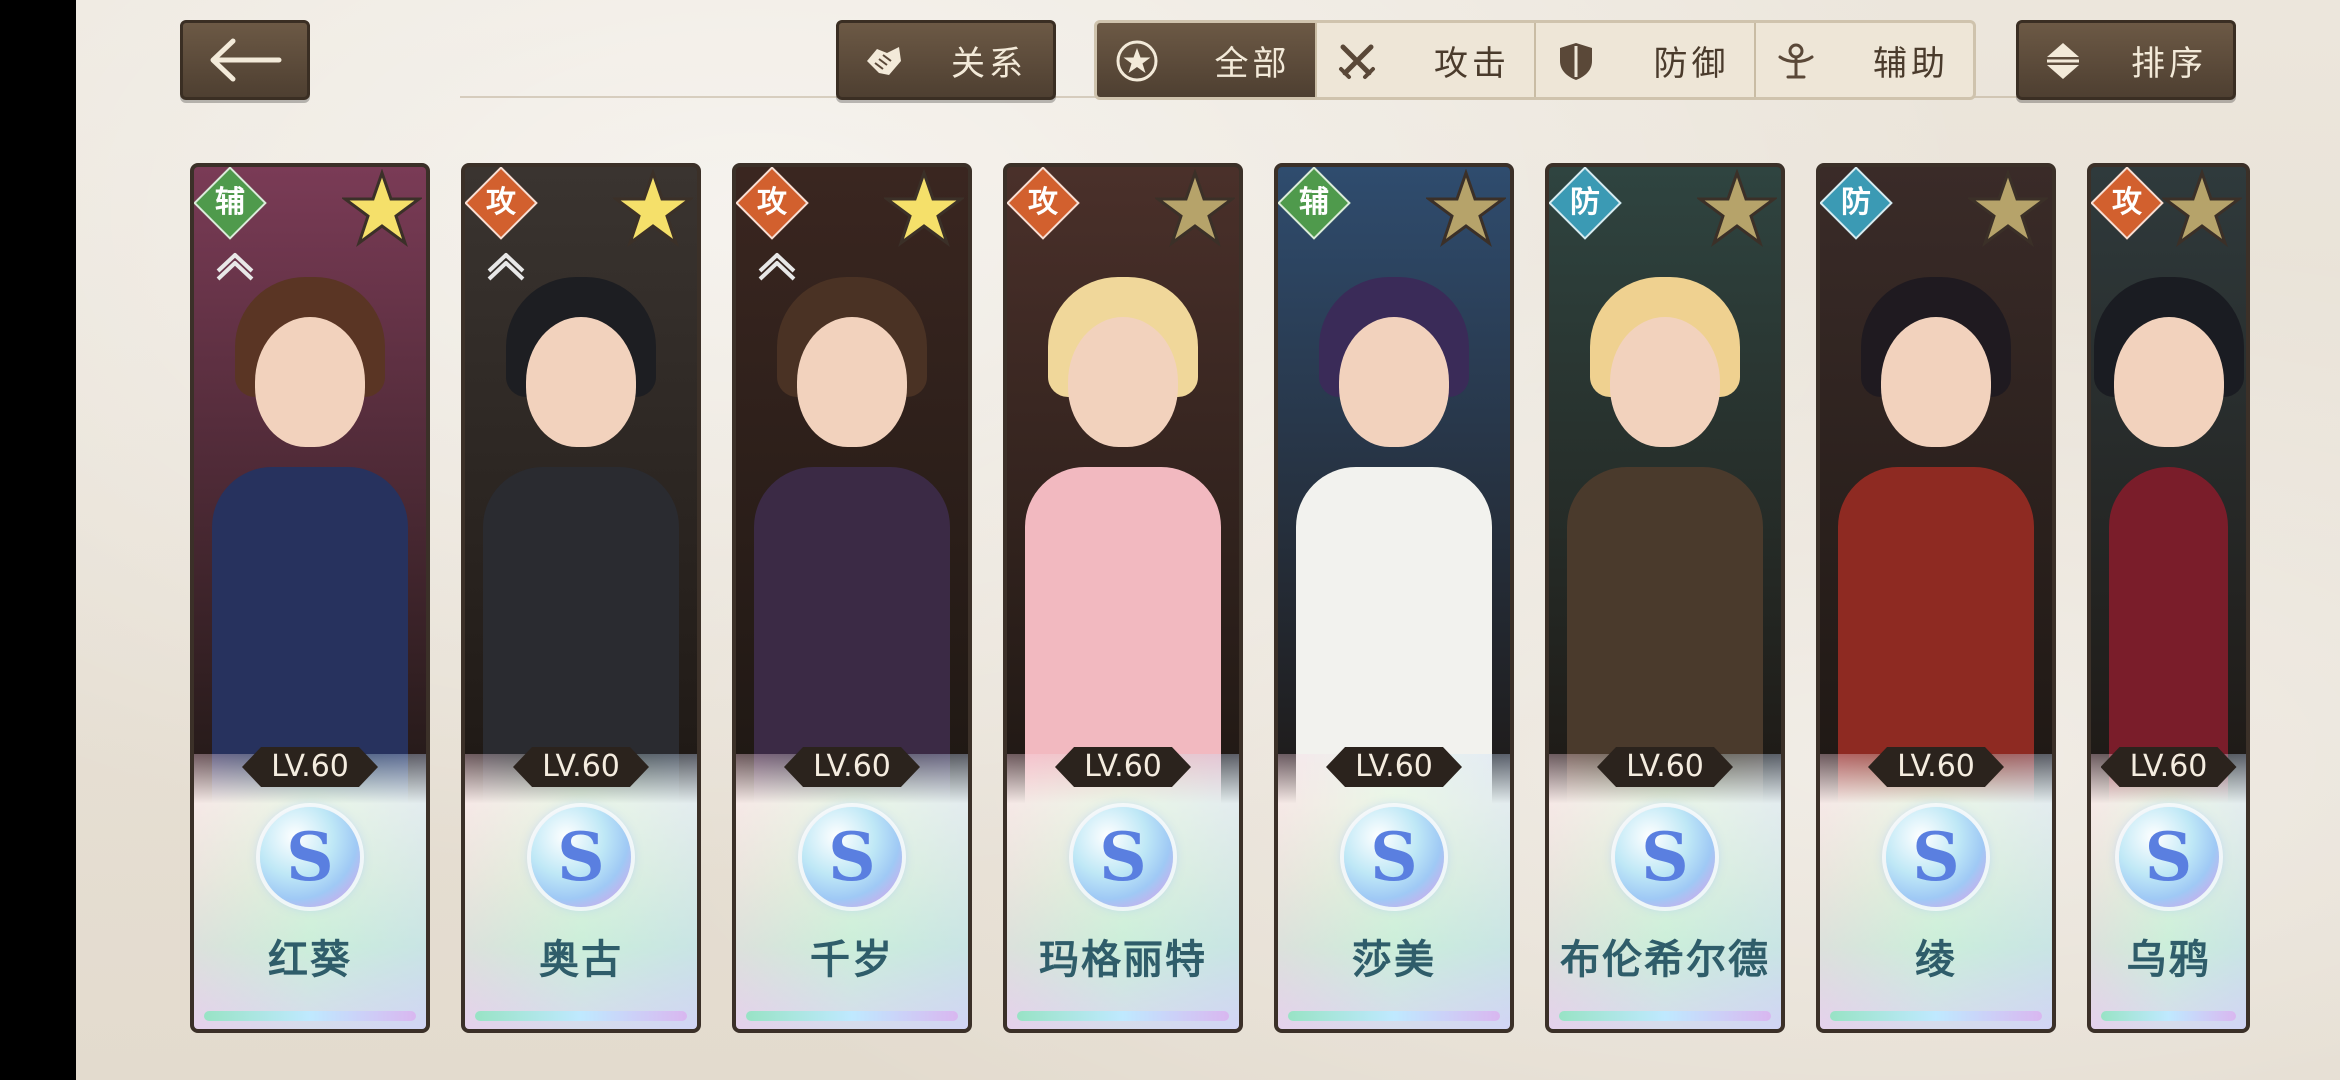 This screenshot has width=2340, height=1080. Describe the element at coordinates (2168, 960) in the screenshot. I see `character-name: 乌鸦` at that location.